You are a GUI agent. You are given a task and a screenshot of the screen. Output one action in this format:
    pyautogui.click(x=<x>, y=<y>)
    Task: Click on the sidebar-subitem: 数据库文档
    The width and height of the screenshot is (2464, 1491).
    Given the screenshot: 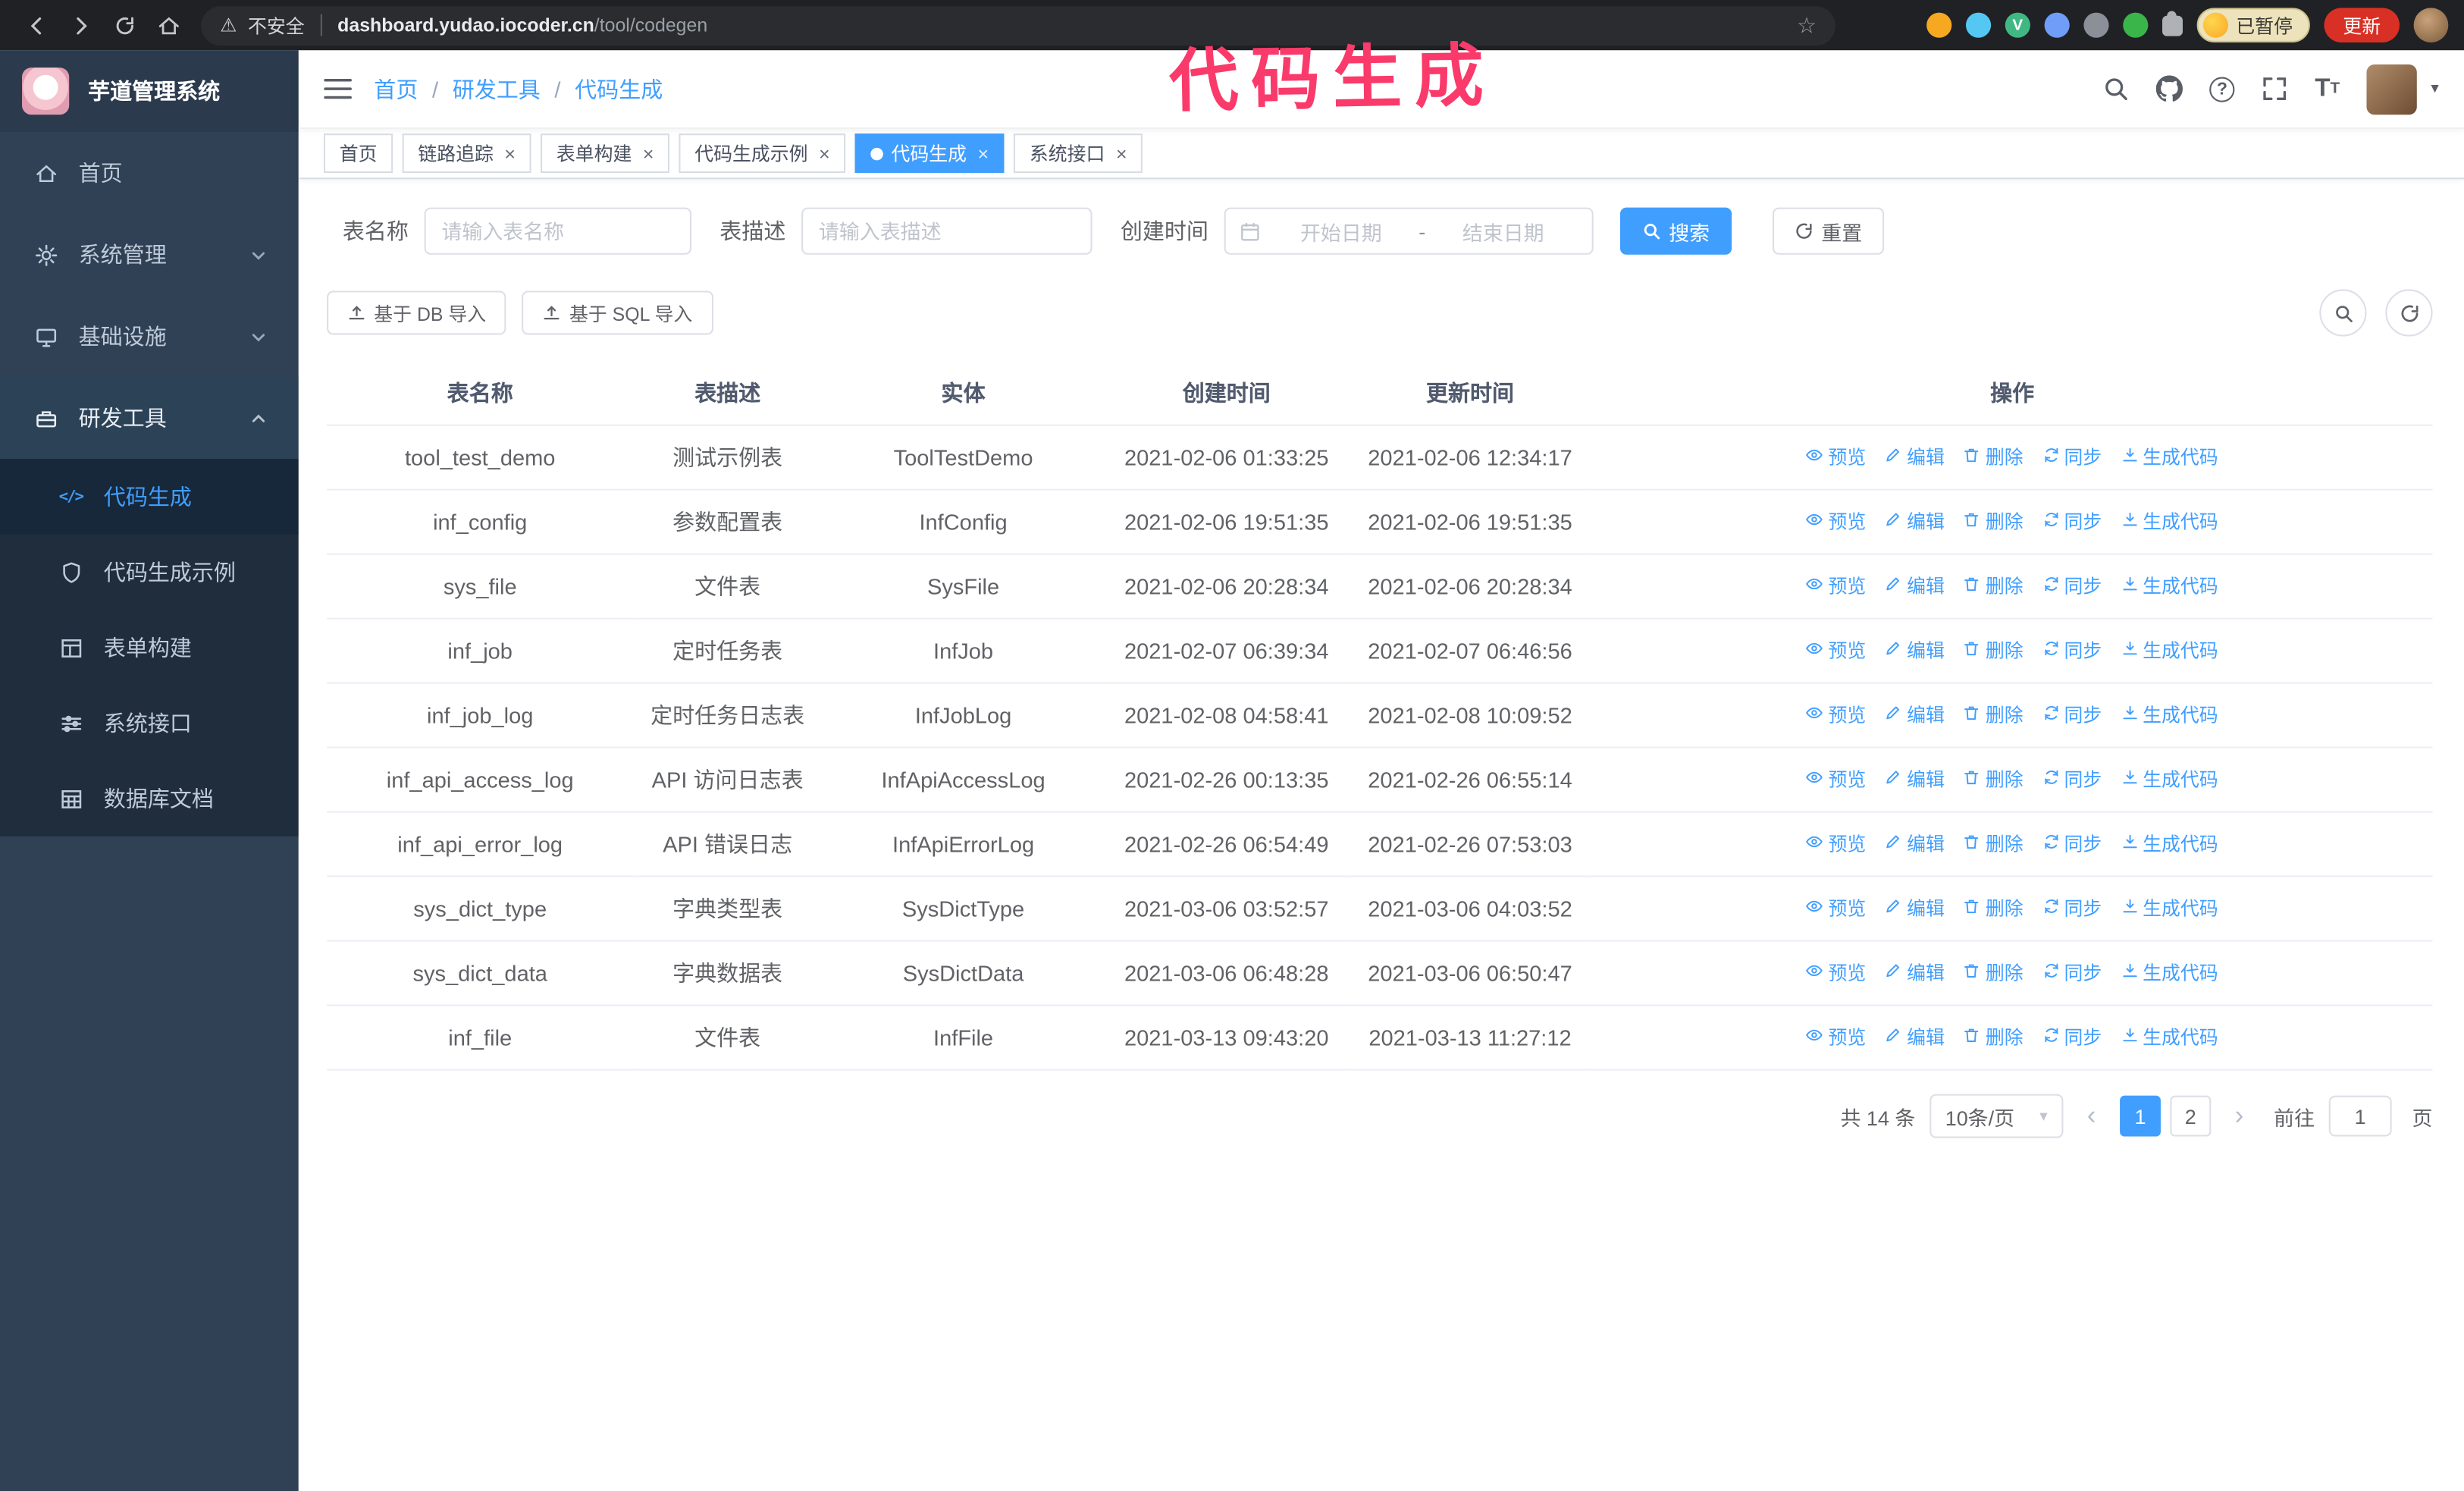 What is the action you would take?
    pyautogui.click(x=150, y=798)
    